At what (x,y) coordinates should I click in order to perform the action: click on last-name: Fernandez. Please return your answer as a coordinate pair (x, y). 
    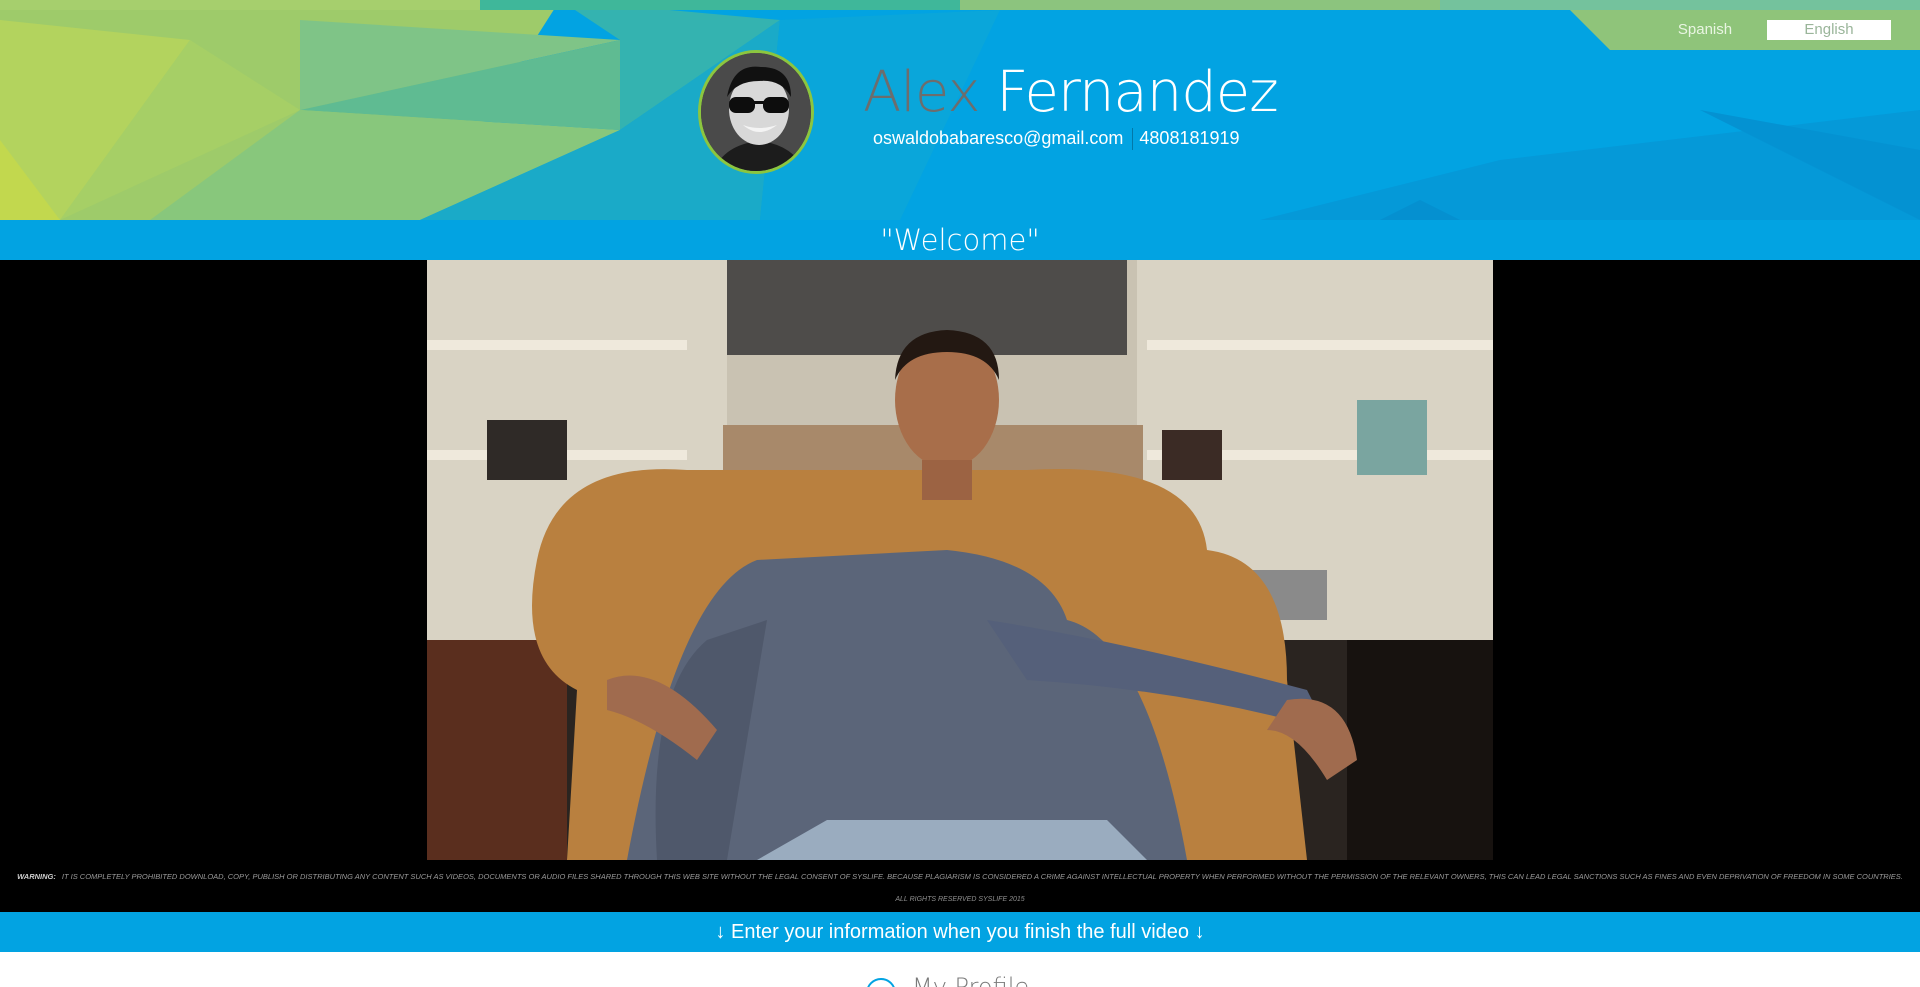
    Looking at the image, I should click on (1137, 92).